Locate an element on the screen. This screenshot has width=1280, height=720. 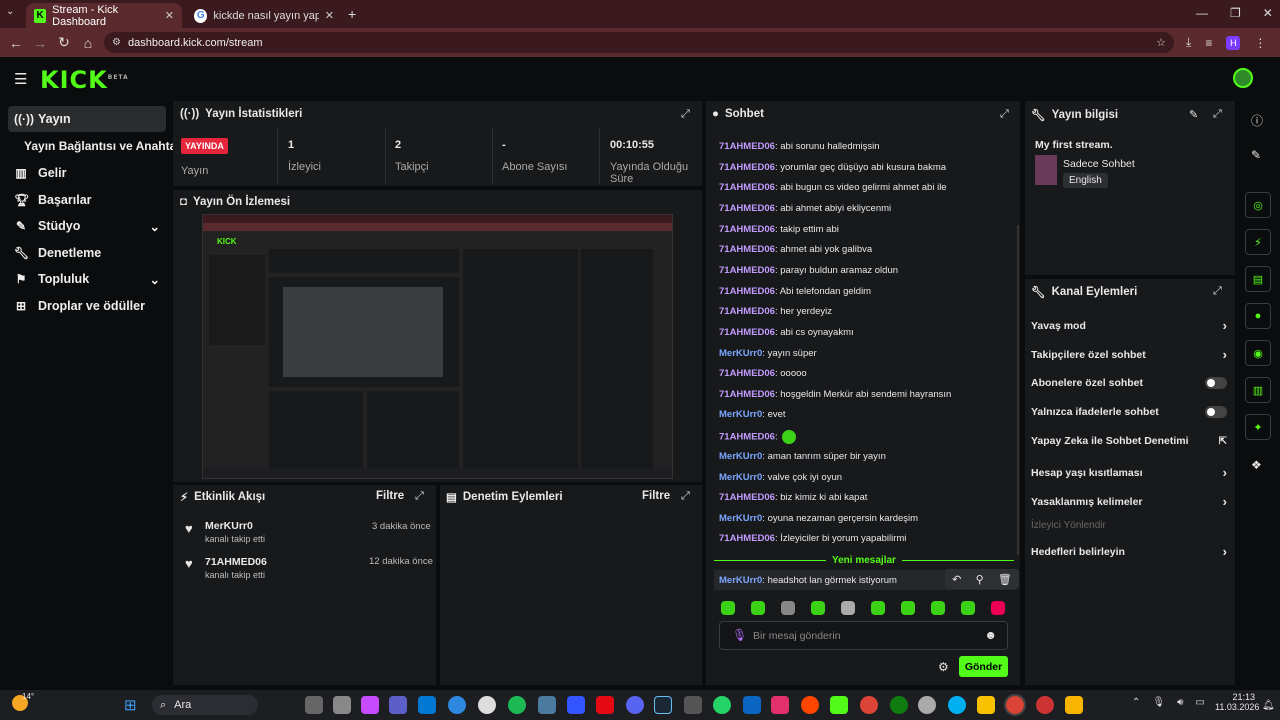
menu-kebab-icon: ⋮ is located at coordinates (1260, 43).